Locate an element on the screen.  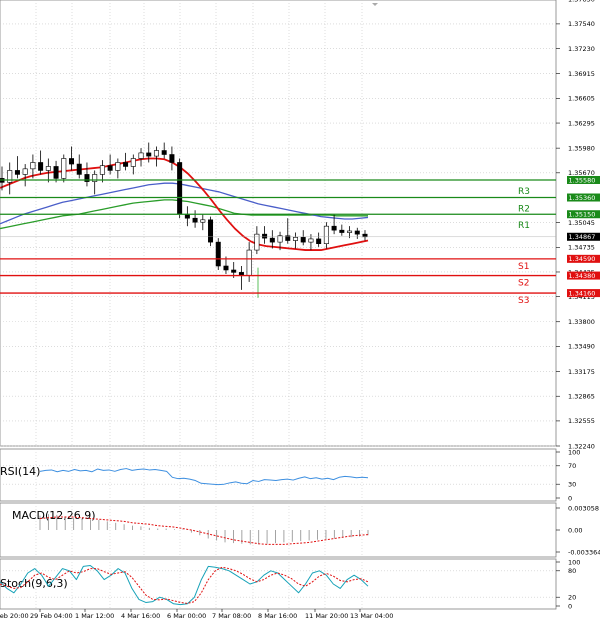
level-price-tag-text: 1.34590 is located at coordinates (582, 259).